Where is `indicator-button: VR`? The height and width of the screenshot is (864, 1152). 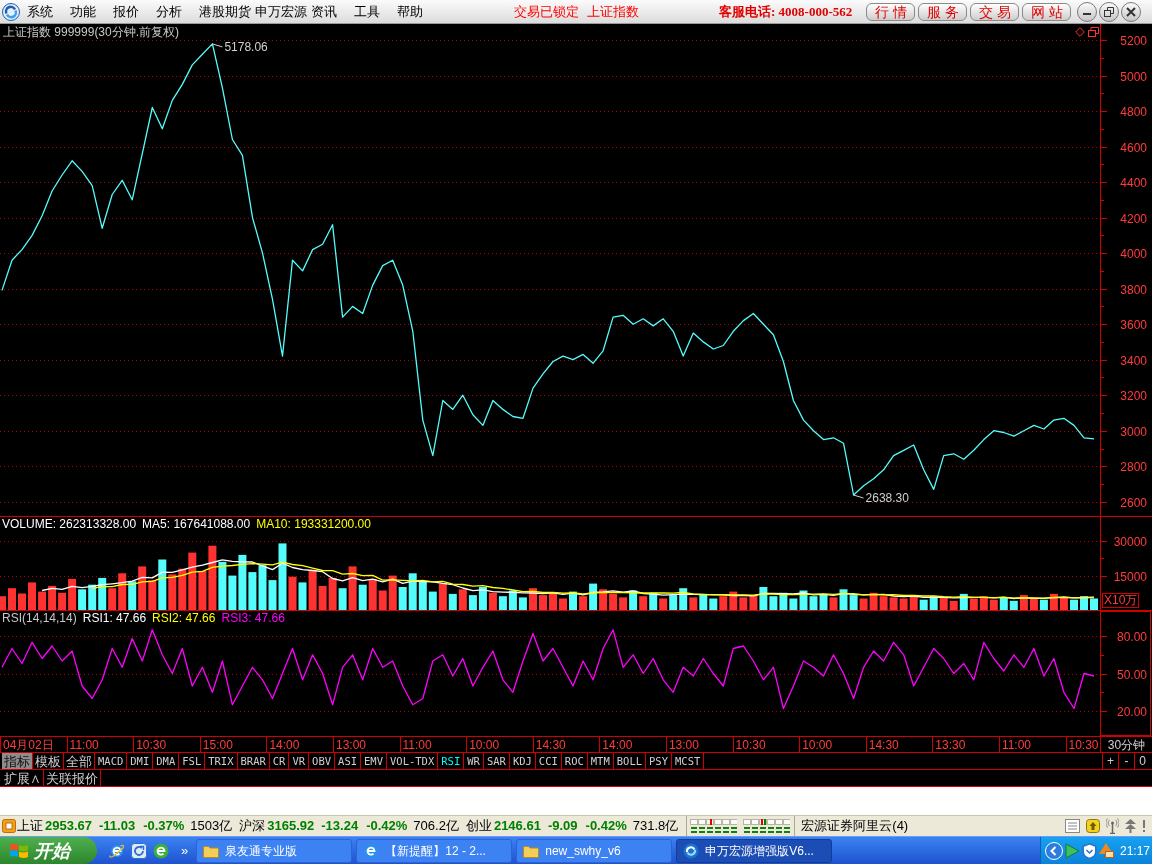 indicator-button: VR is located at coordinates (299, 761).